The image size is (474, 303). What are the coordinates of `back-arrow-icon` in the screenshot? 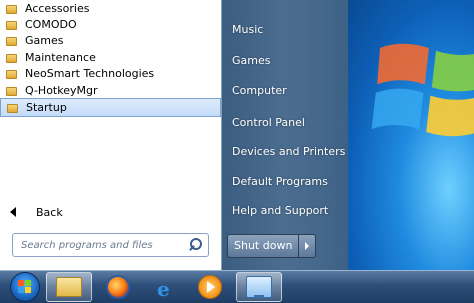 It's located at (13, 212).